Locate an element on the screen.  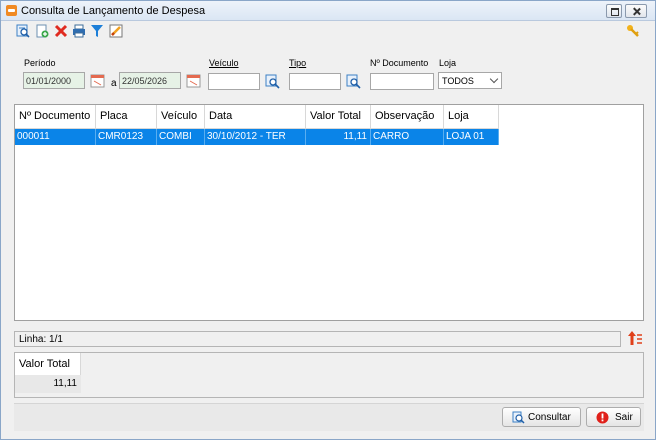
window-title: Consulta de Lançamento de Despesa is located at coordinates (113, 11).